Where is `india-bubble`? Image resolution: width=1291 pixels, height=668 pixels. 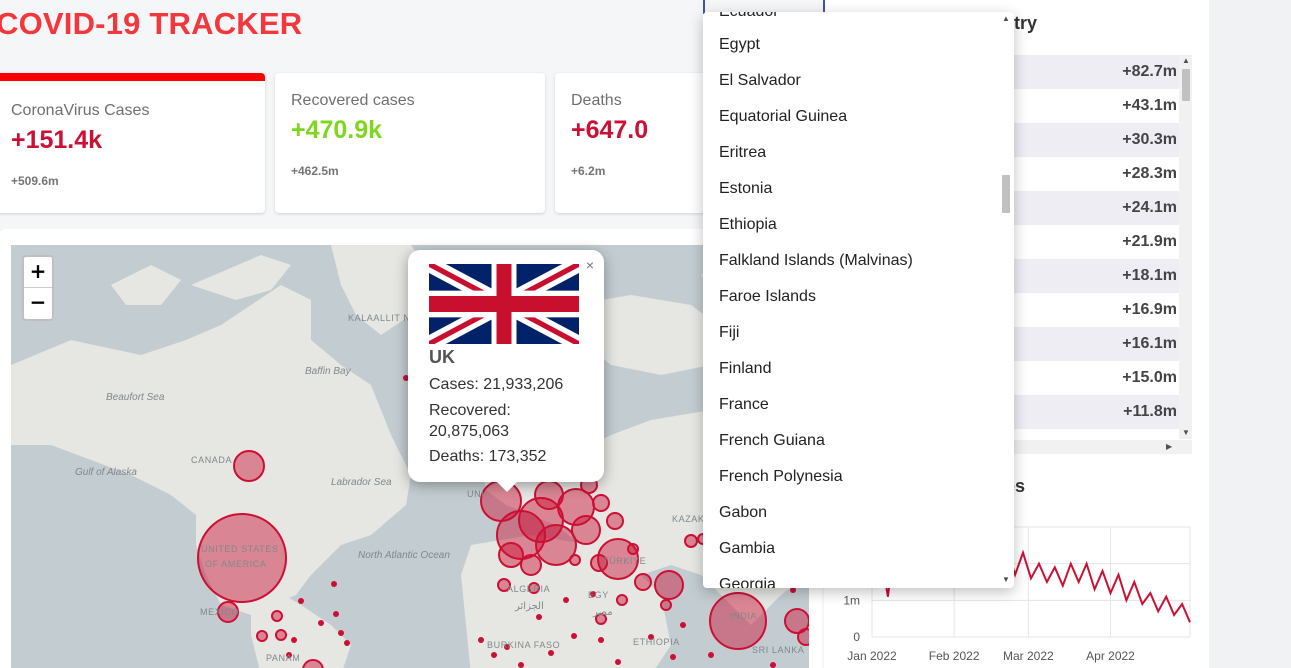 india-bubble is located at coordinates (738, 621).